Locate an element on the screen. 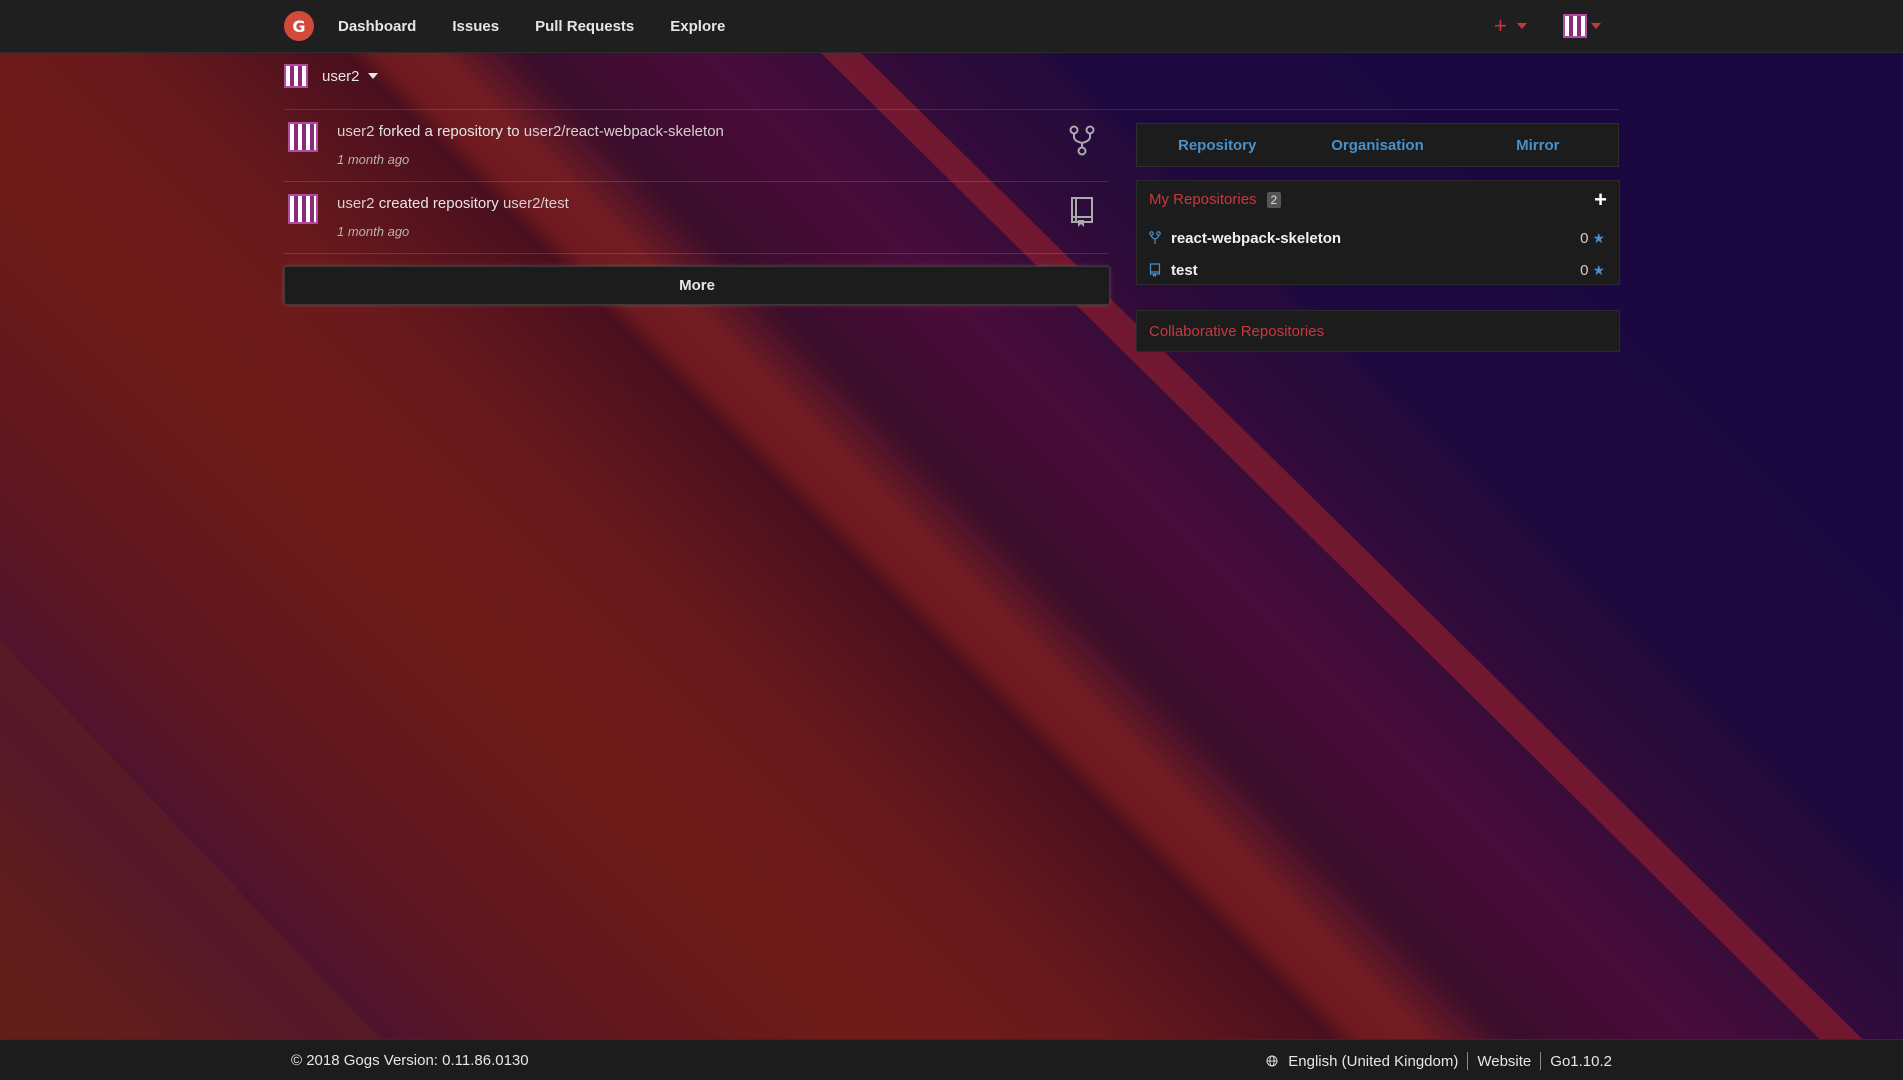  feed-action-text: forked a repository to is located at coordinates (449, 131).